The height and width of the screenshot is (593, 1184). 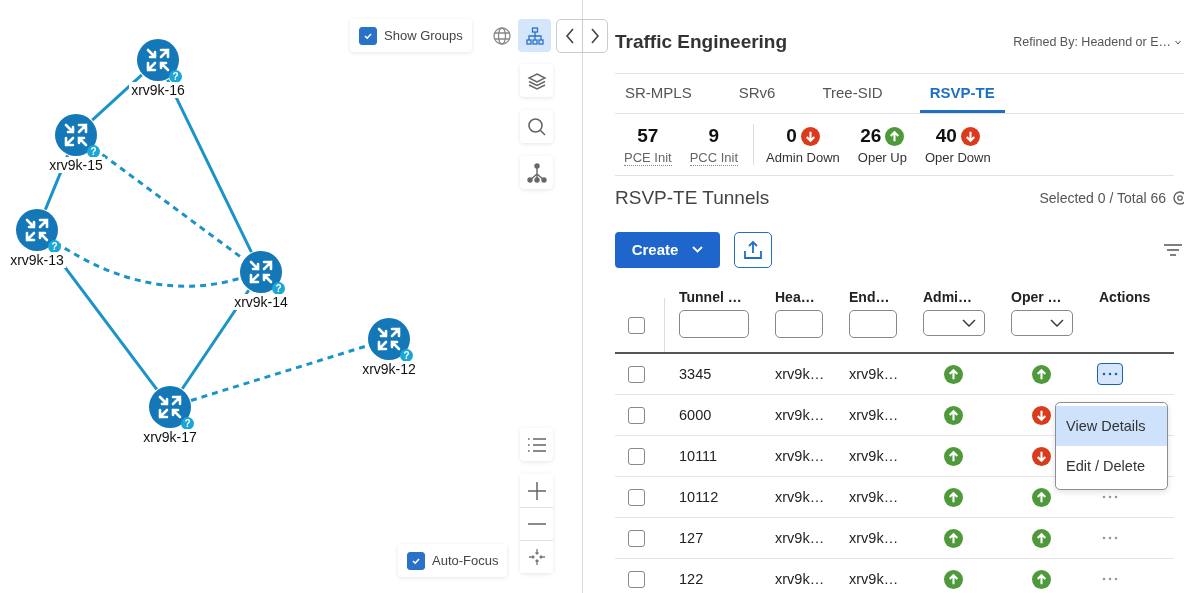 I want to click on settings-icon, so click(x=1178, y=198).